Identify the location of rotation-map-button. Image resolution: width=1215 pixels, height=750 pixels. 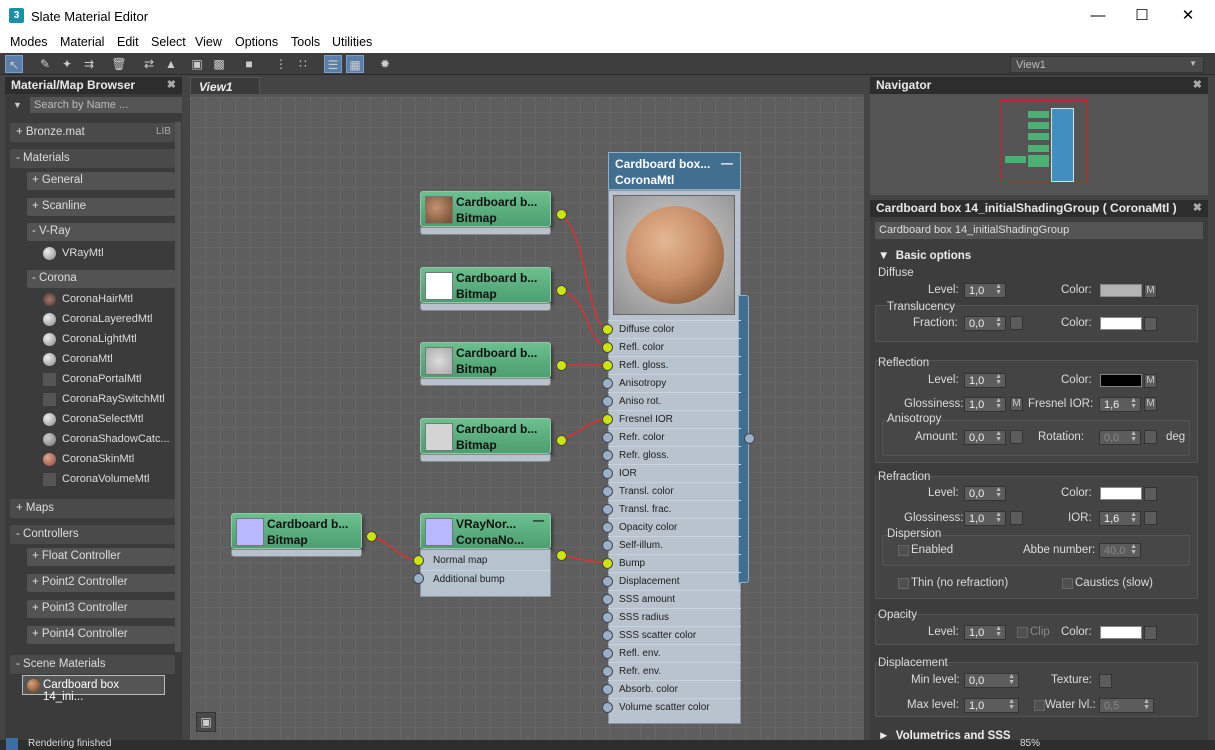
(1150, 437).